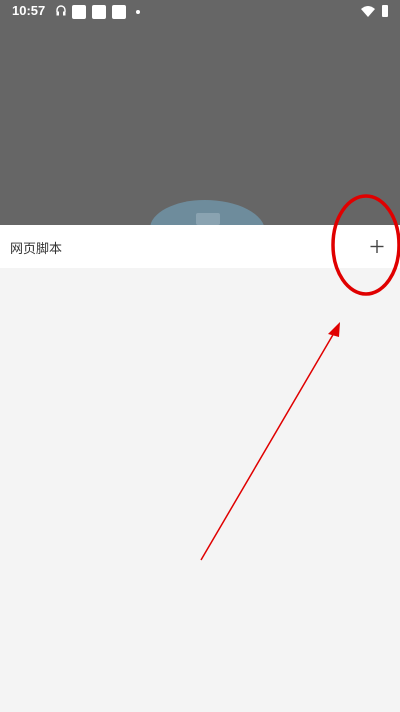 The image size is (400, 712). What do you see at coordinates (29, 10) in the screenshot?
I see `status-time: 10:57` at bounding box center [29, 10].